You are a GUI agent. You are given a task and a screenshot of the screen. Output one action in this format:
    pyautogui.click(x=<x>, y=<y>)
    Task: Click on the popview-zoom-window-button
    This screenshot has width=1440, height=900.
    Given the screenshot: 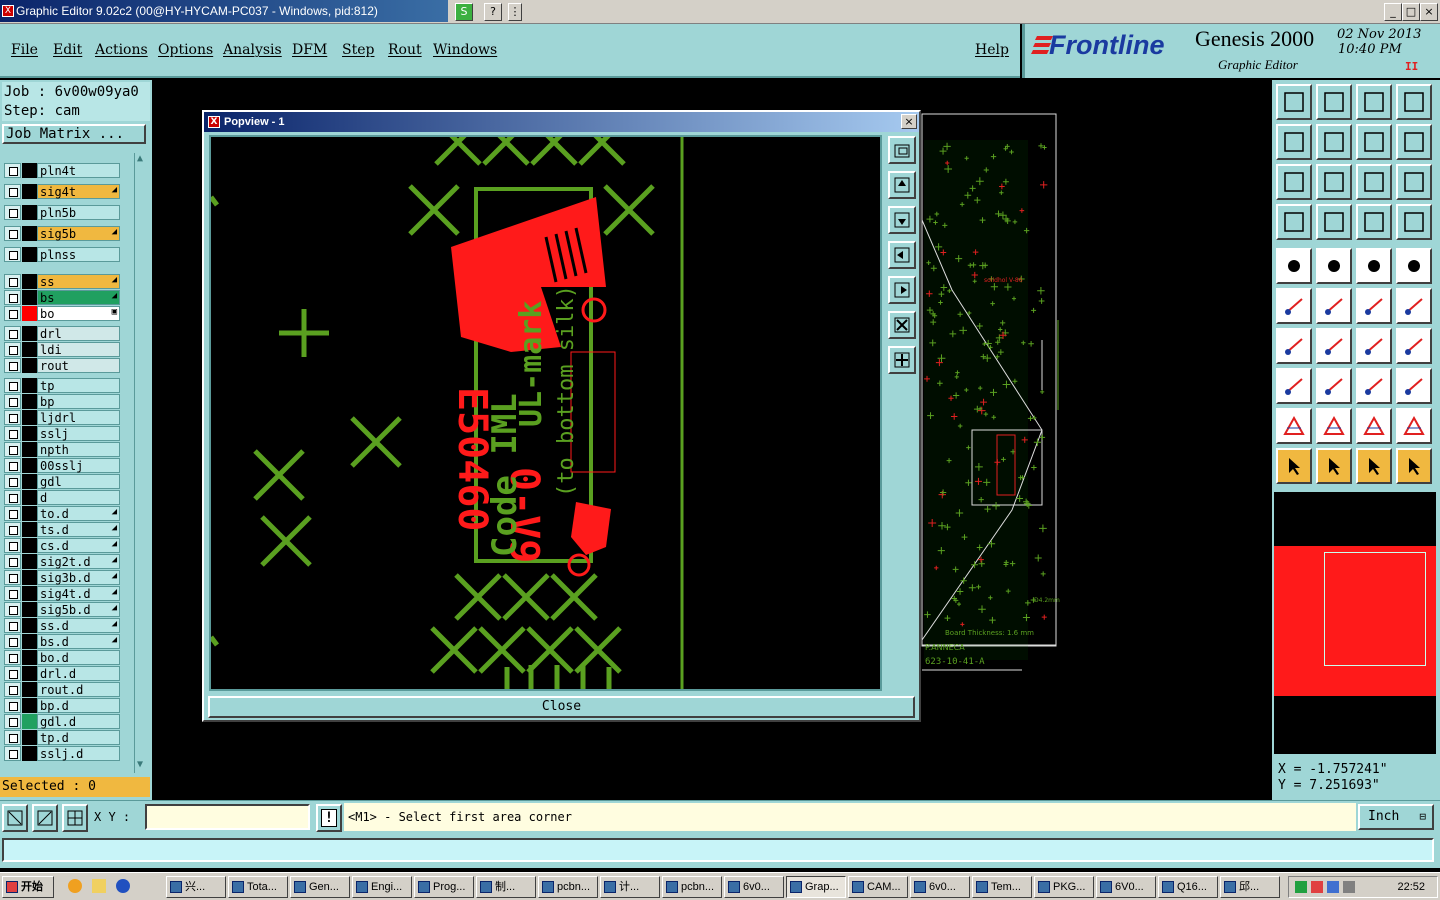 What is the action you would take?
    pyautogui.click(x=902, y=150)
    